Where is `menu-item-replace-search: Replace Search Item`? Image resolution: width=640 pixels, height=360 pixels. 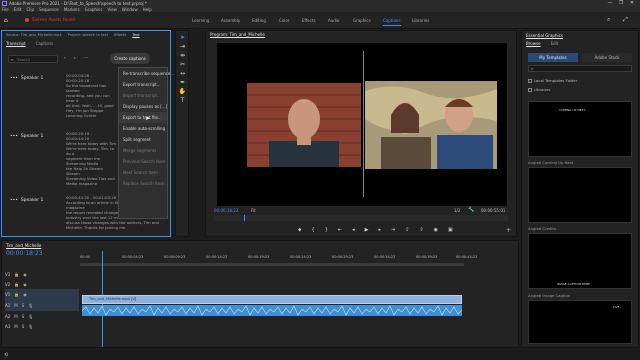 menu-item-replace-search: Replace Search Item is located at coordinates (143, 183).